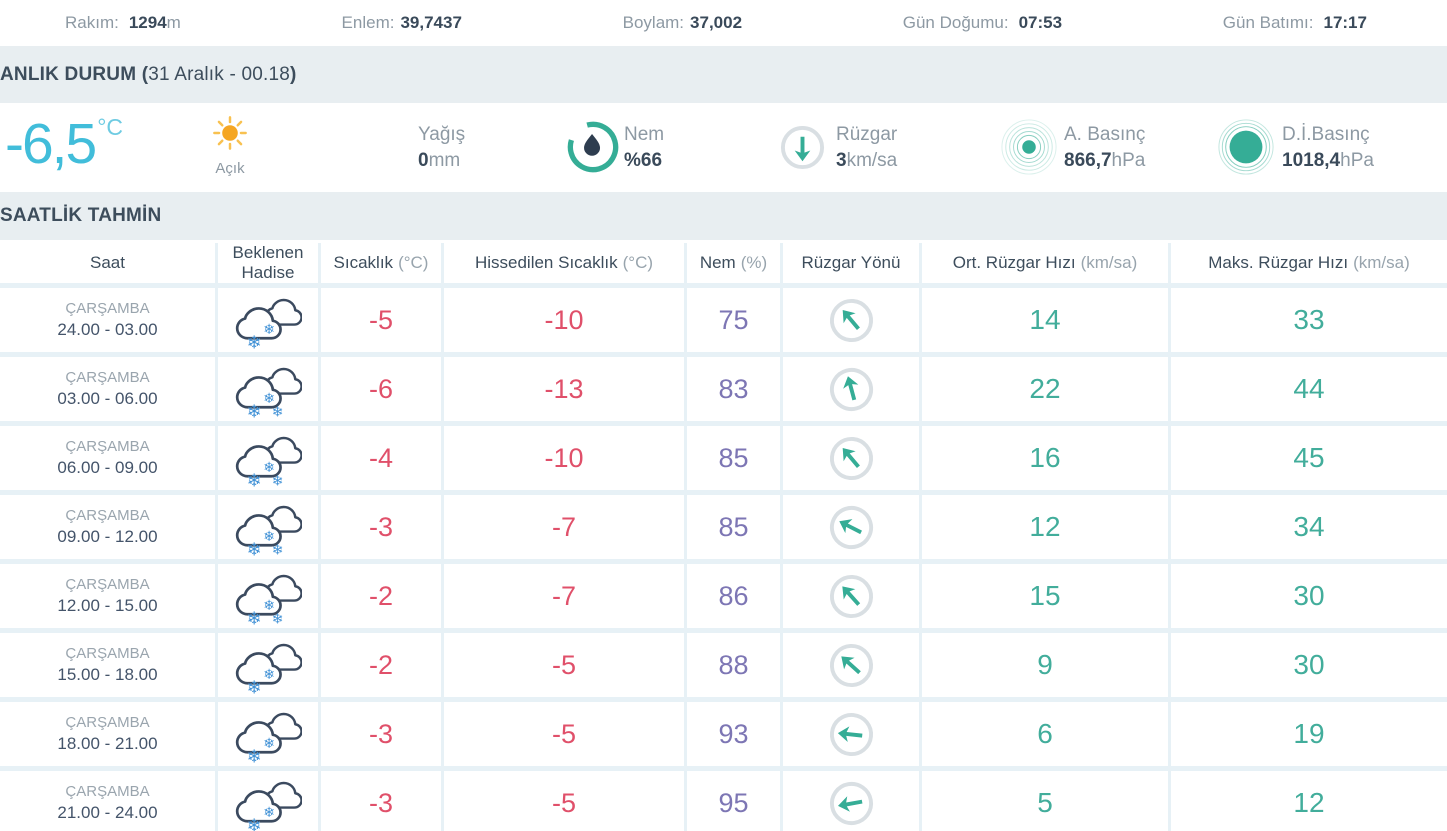 The image size is (1447, 831). What do you see at coordinates (733, 734) in the screenshot?
I see `humidity-cell: 93` at bounding box center [733, 734].